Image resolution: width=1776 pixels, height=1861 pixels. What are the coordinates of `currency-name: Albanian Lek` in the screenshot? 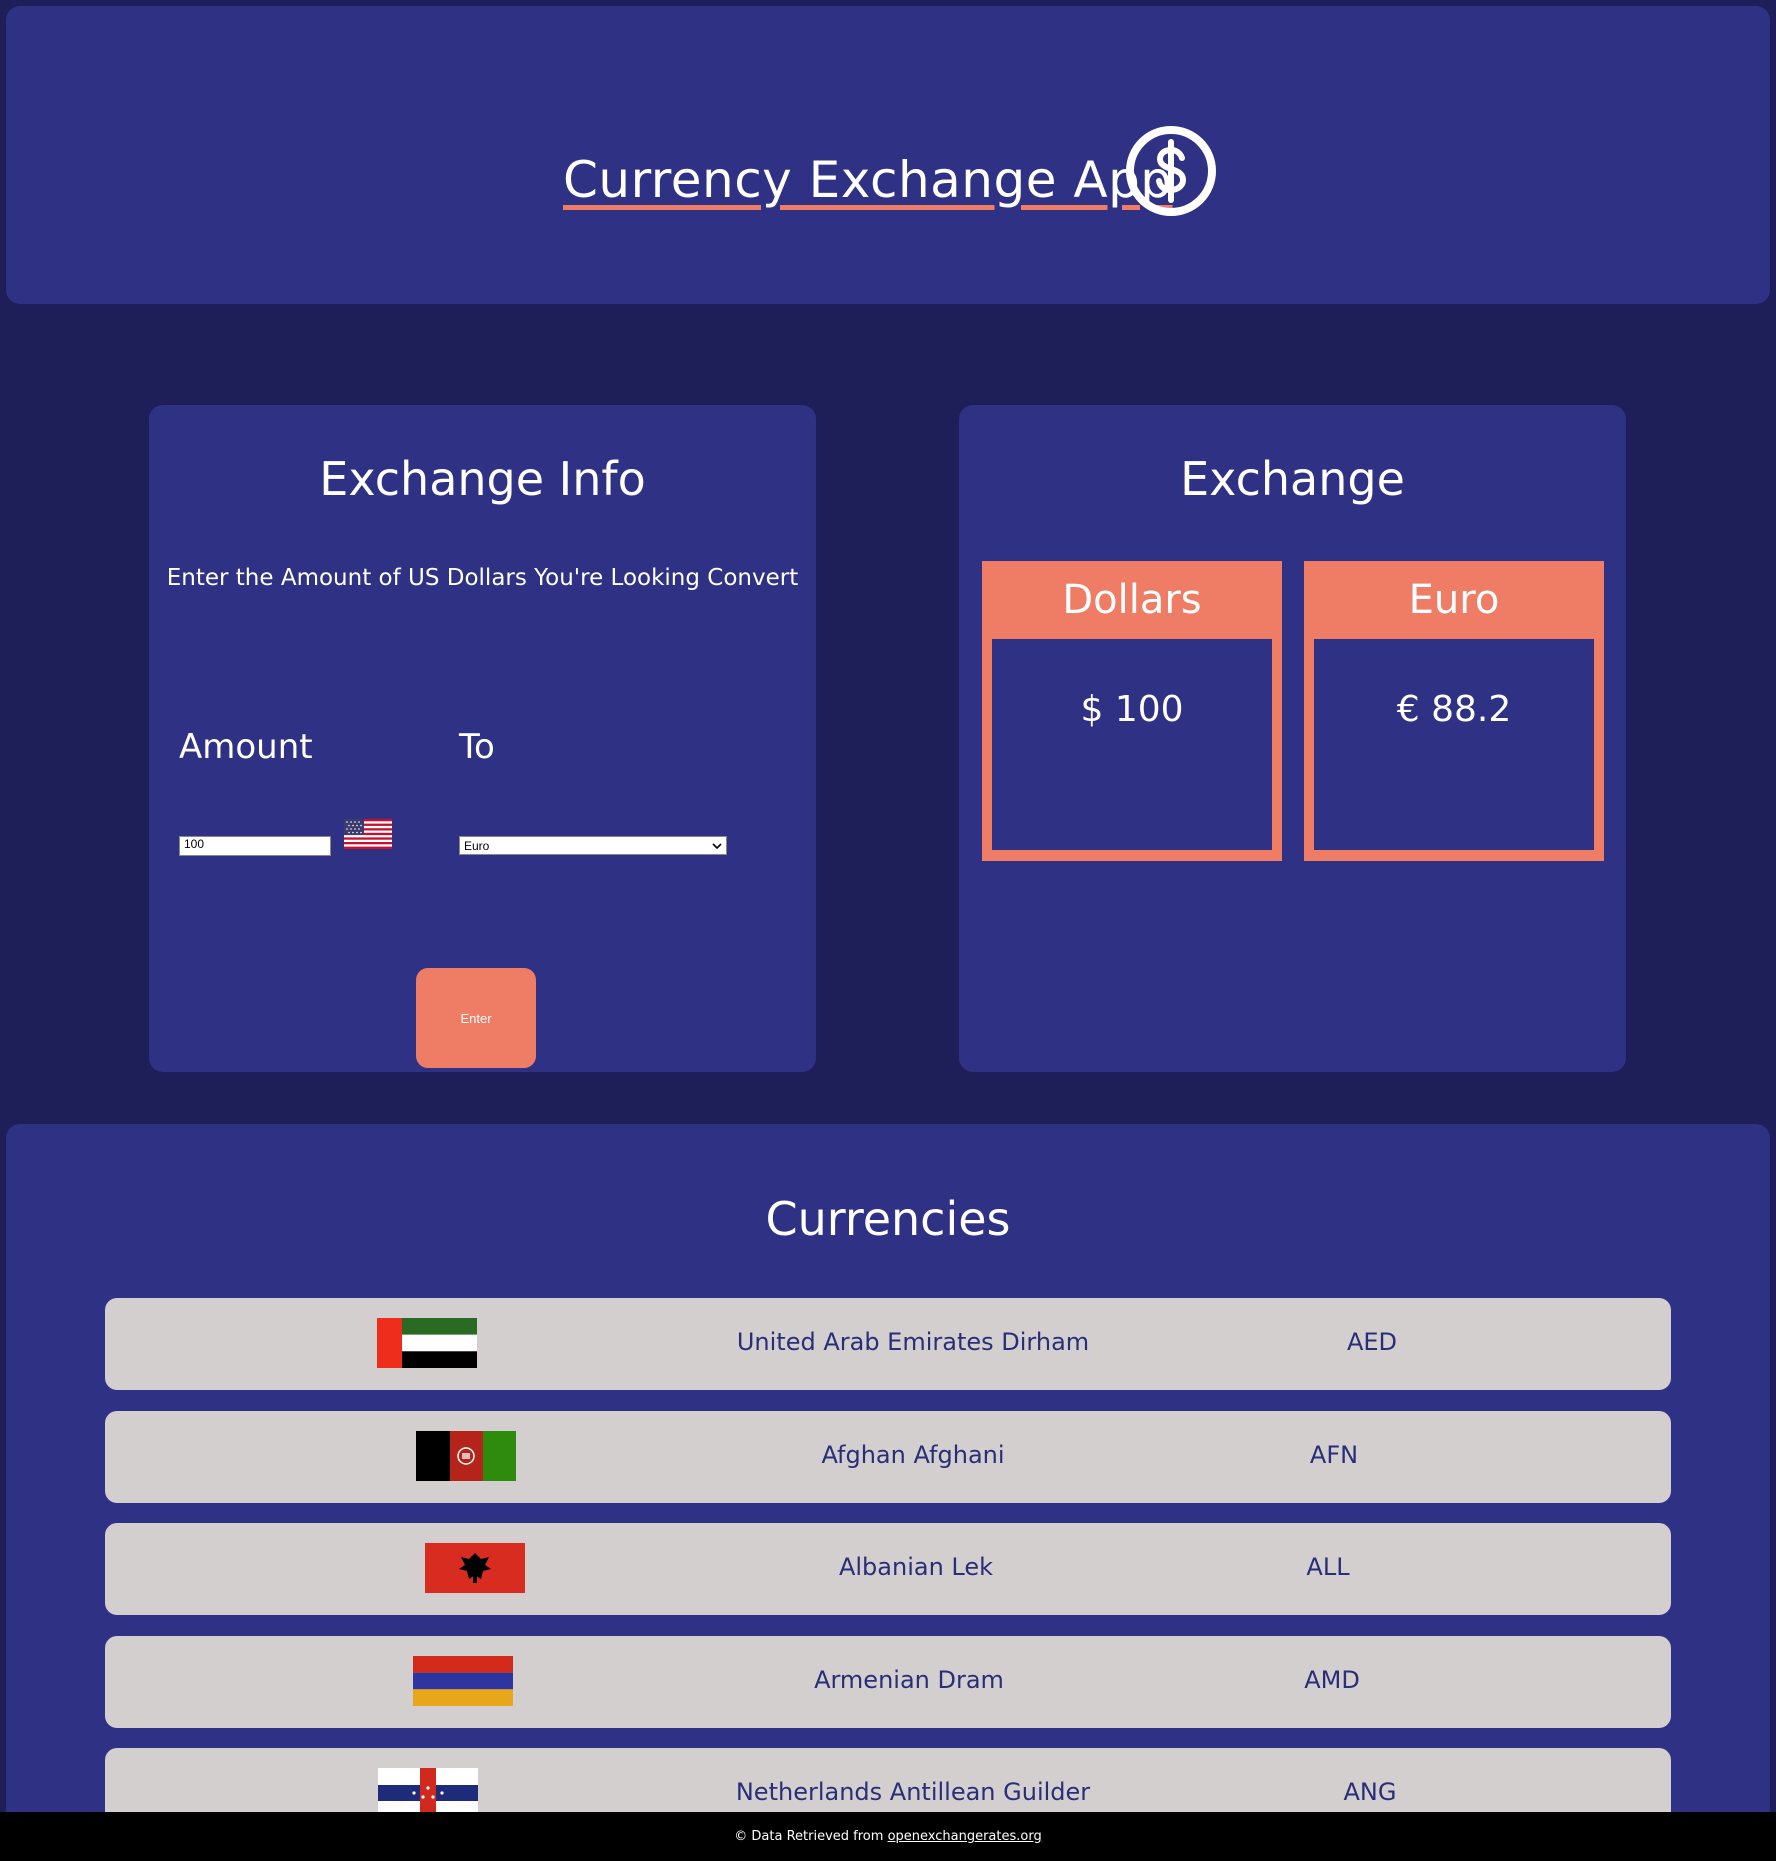 It's located at (916, 1567).